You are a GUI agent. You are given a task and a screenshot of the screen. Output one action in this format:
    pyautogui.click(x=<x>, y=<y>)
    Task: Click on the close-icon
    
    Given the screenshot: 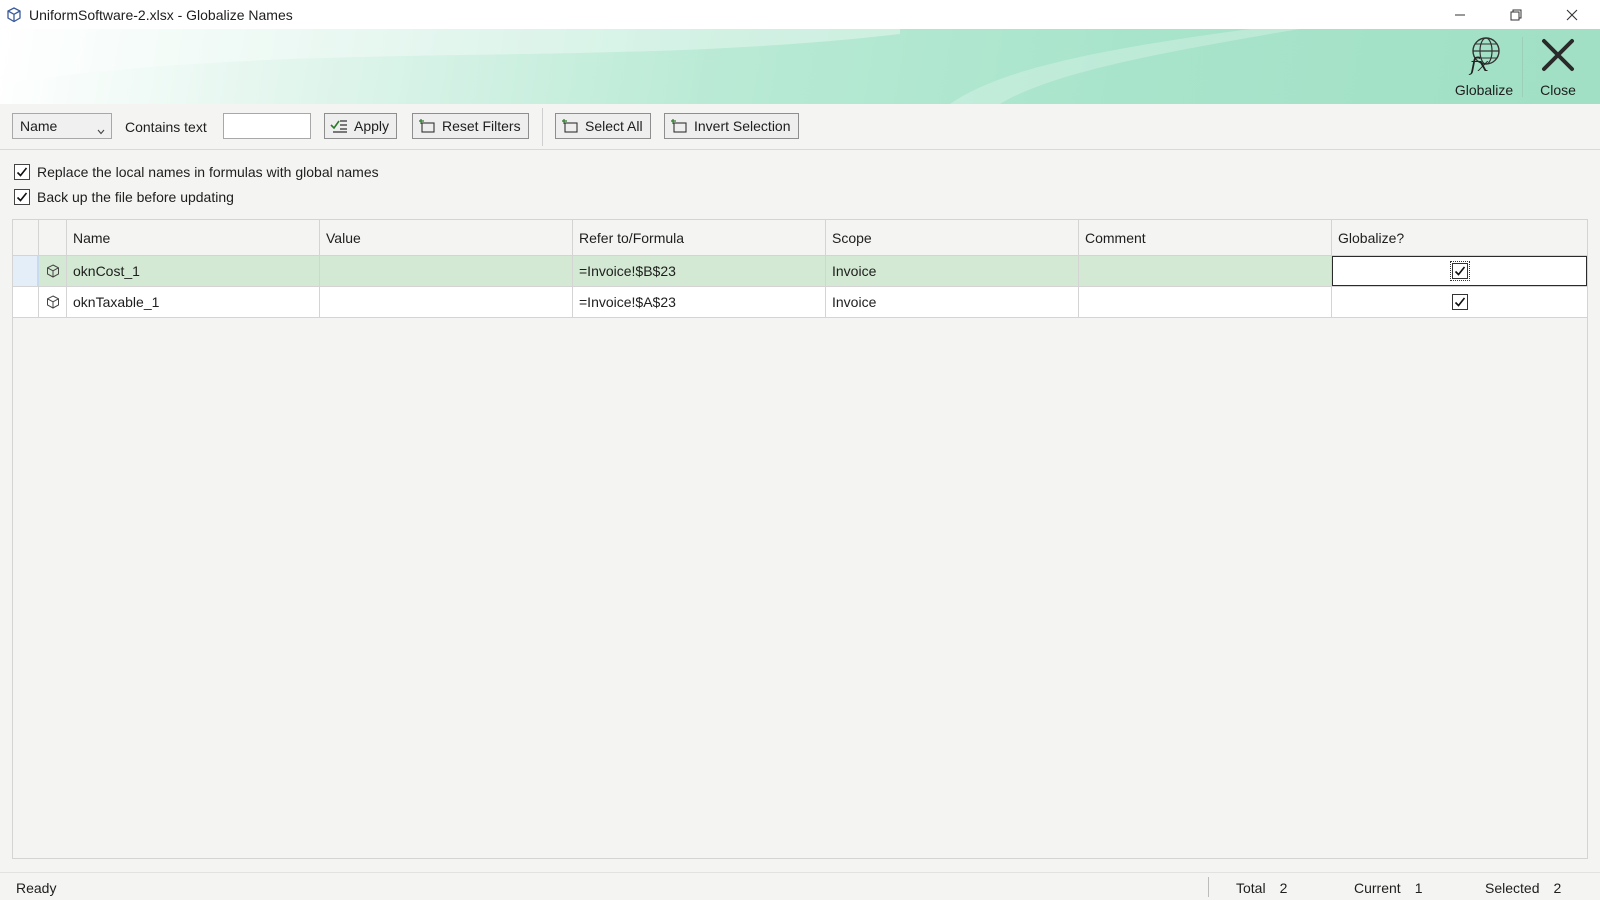 What is the action you would take?
    pyautogui.click(x=1572, y=14)
    